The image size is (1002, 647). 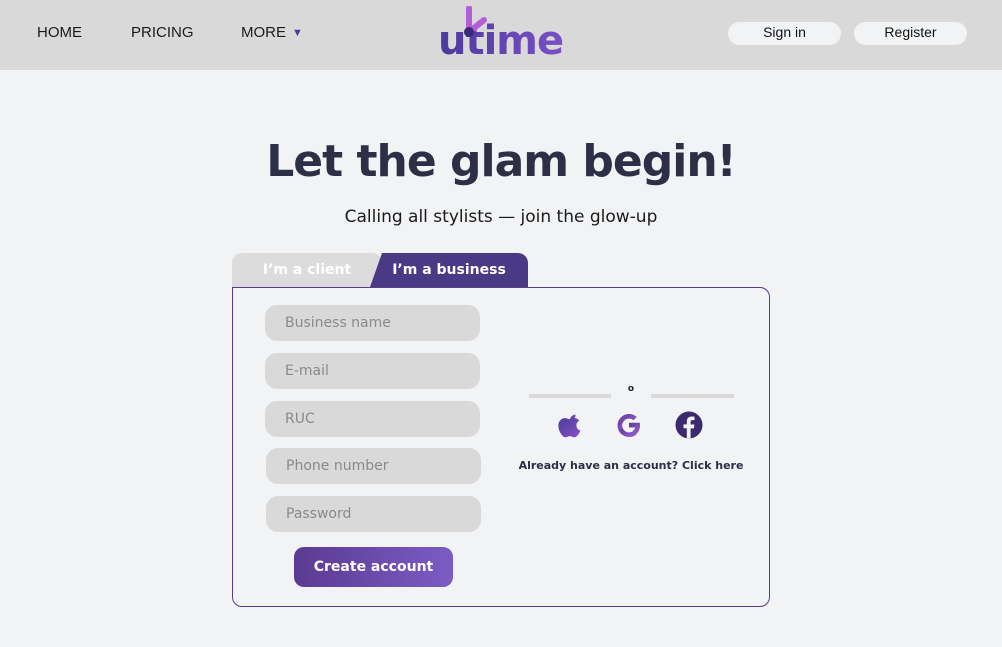 What do you see at coordinates (570, 396) in the screenshot?
I see `divider-left` at bounding box center [570, 396].